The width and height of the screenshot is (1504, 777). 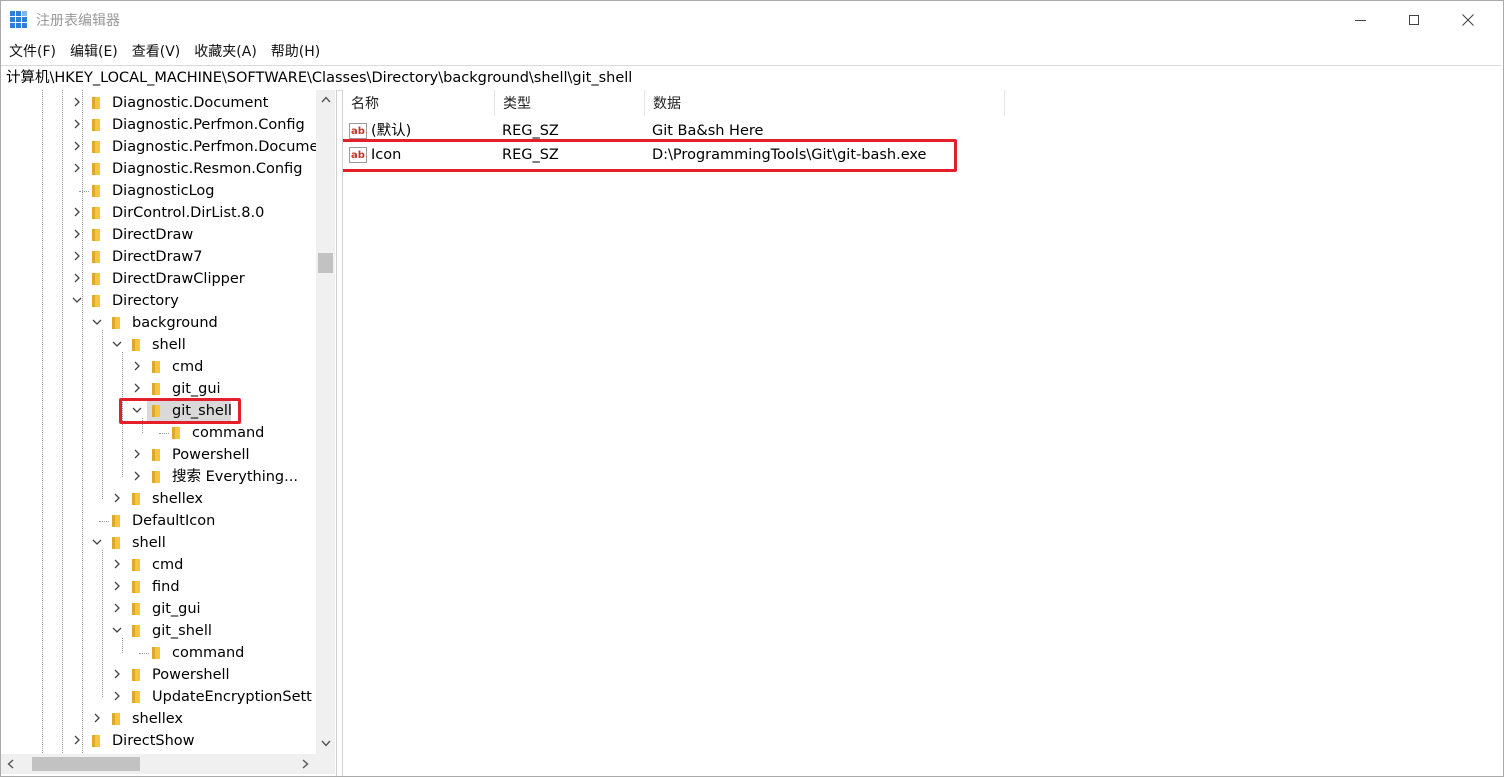 I want to click on close-button, so click(x=1468, y=20).